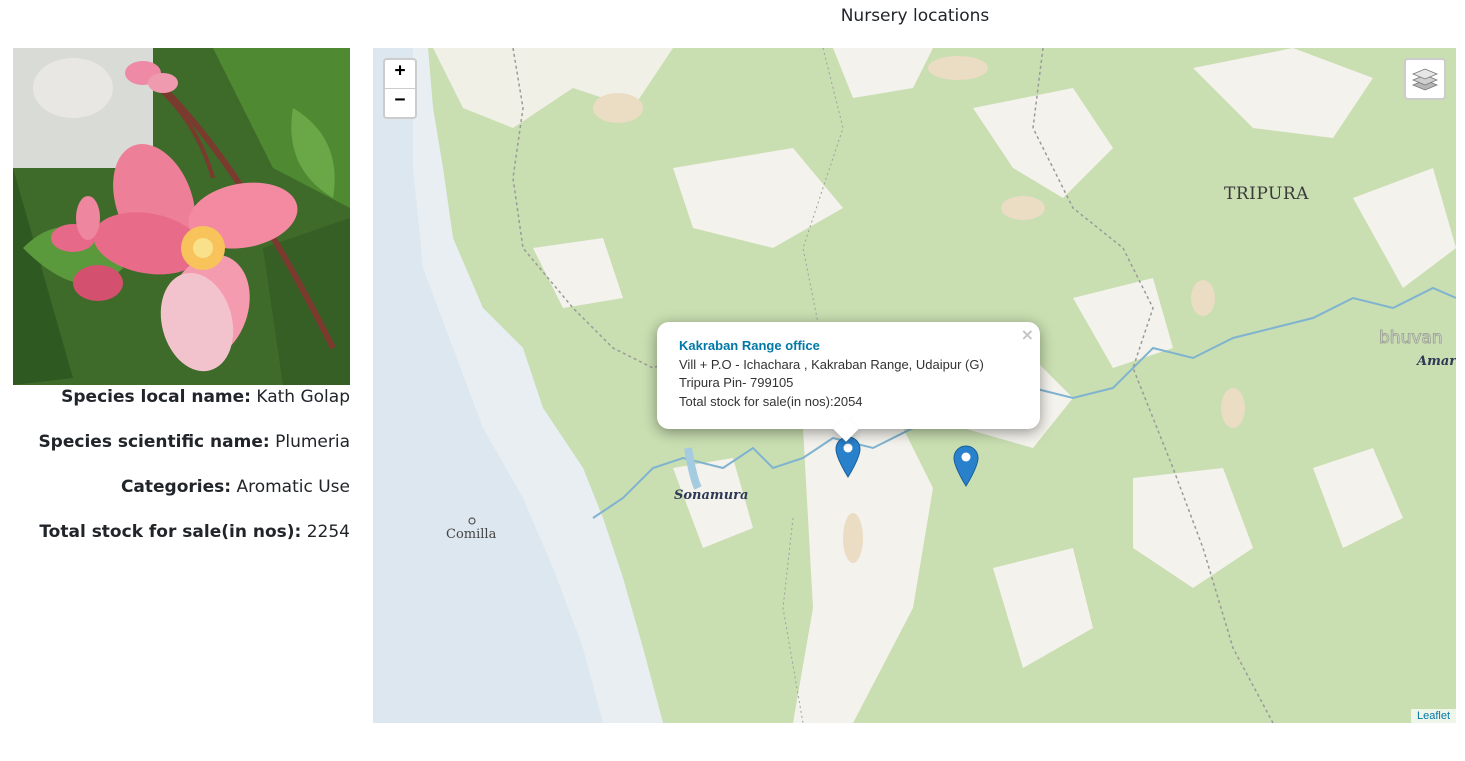 This screenshot has width=1465, height=761. I want to click on popup-stock: Total stock for sale(in nos):2054, so click(771, 401).